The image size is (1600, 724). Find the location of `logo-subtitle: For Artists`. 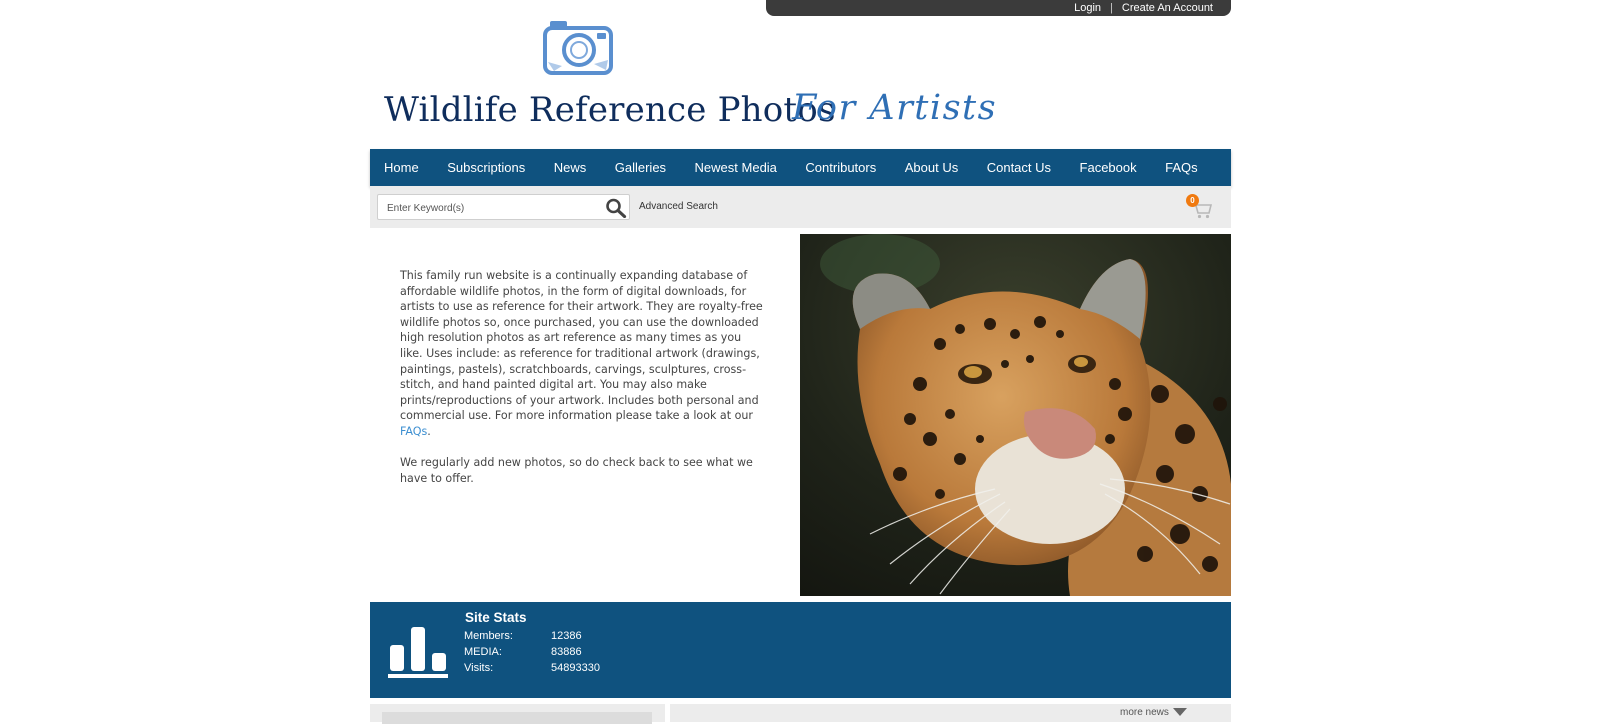

logo-subtitle: For Artists is located at coordinates (895, 108).